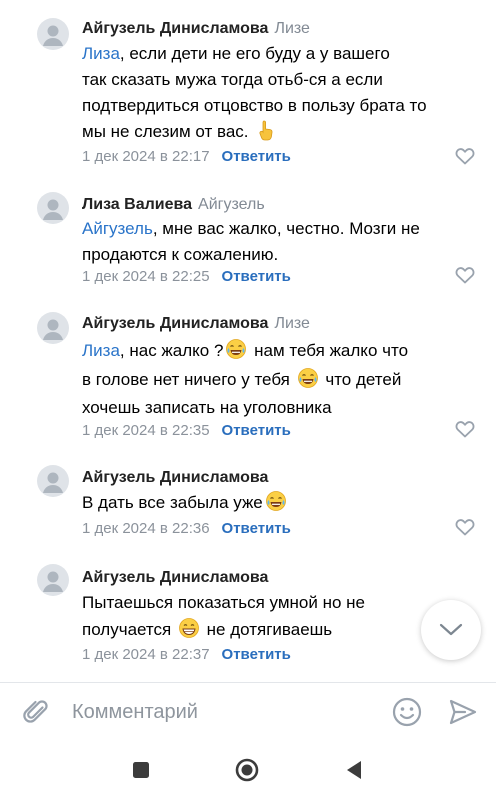  Describe the element at coordinates (231, 204) in the screenshot. I see `comment-reply-to: Айгузель` at that location.